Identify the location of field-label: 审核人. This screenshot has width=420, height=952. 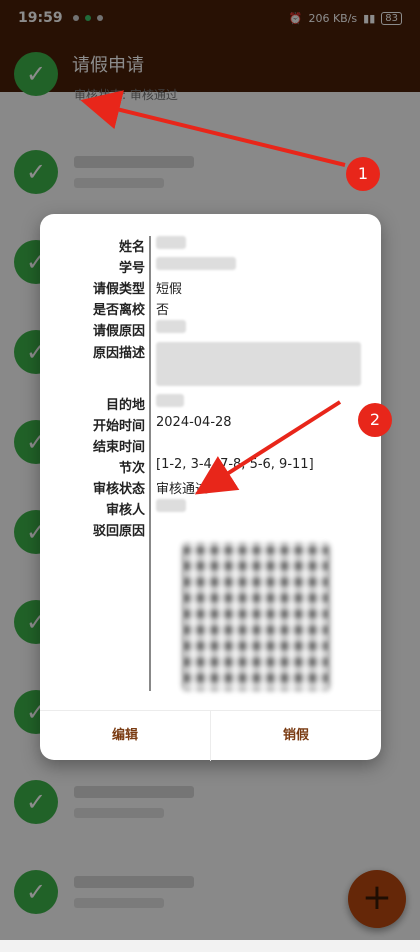
(125, 510).